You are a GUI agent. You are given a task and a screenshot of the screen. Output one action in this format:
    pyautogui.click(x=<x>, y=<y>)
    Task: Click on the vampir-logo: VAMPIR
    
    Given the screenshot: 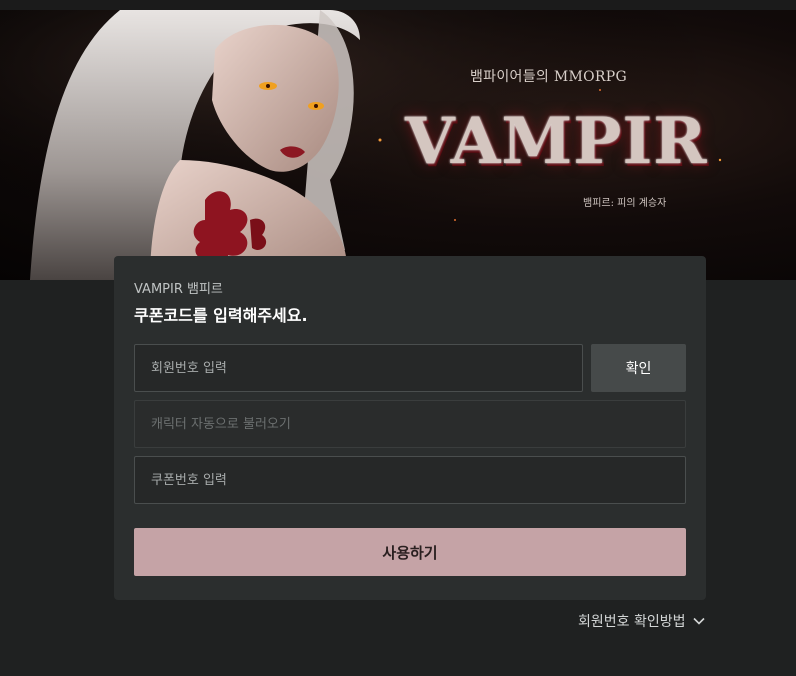 What is the action you would take?
    pyautogui.click(x=556, y=141)
    